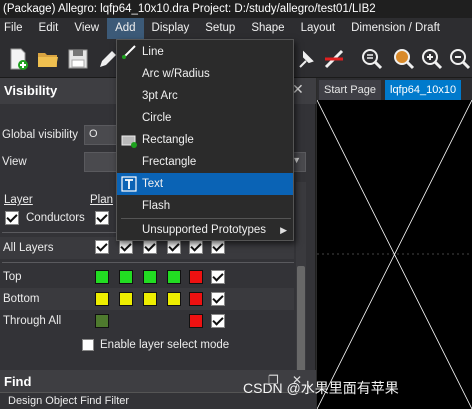 This screenshot has height=409, width=472. What do you see at coordinates (283, 230) in the screenshot?
I see `submenu-arrow-icon: ▶` at bounding box center [283, 230].